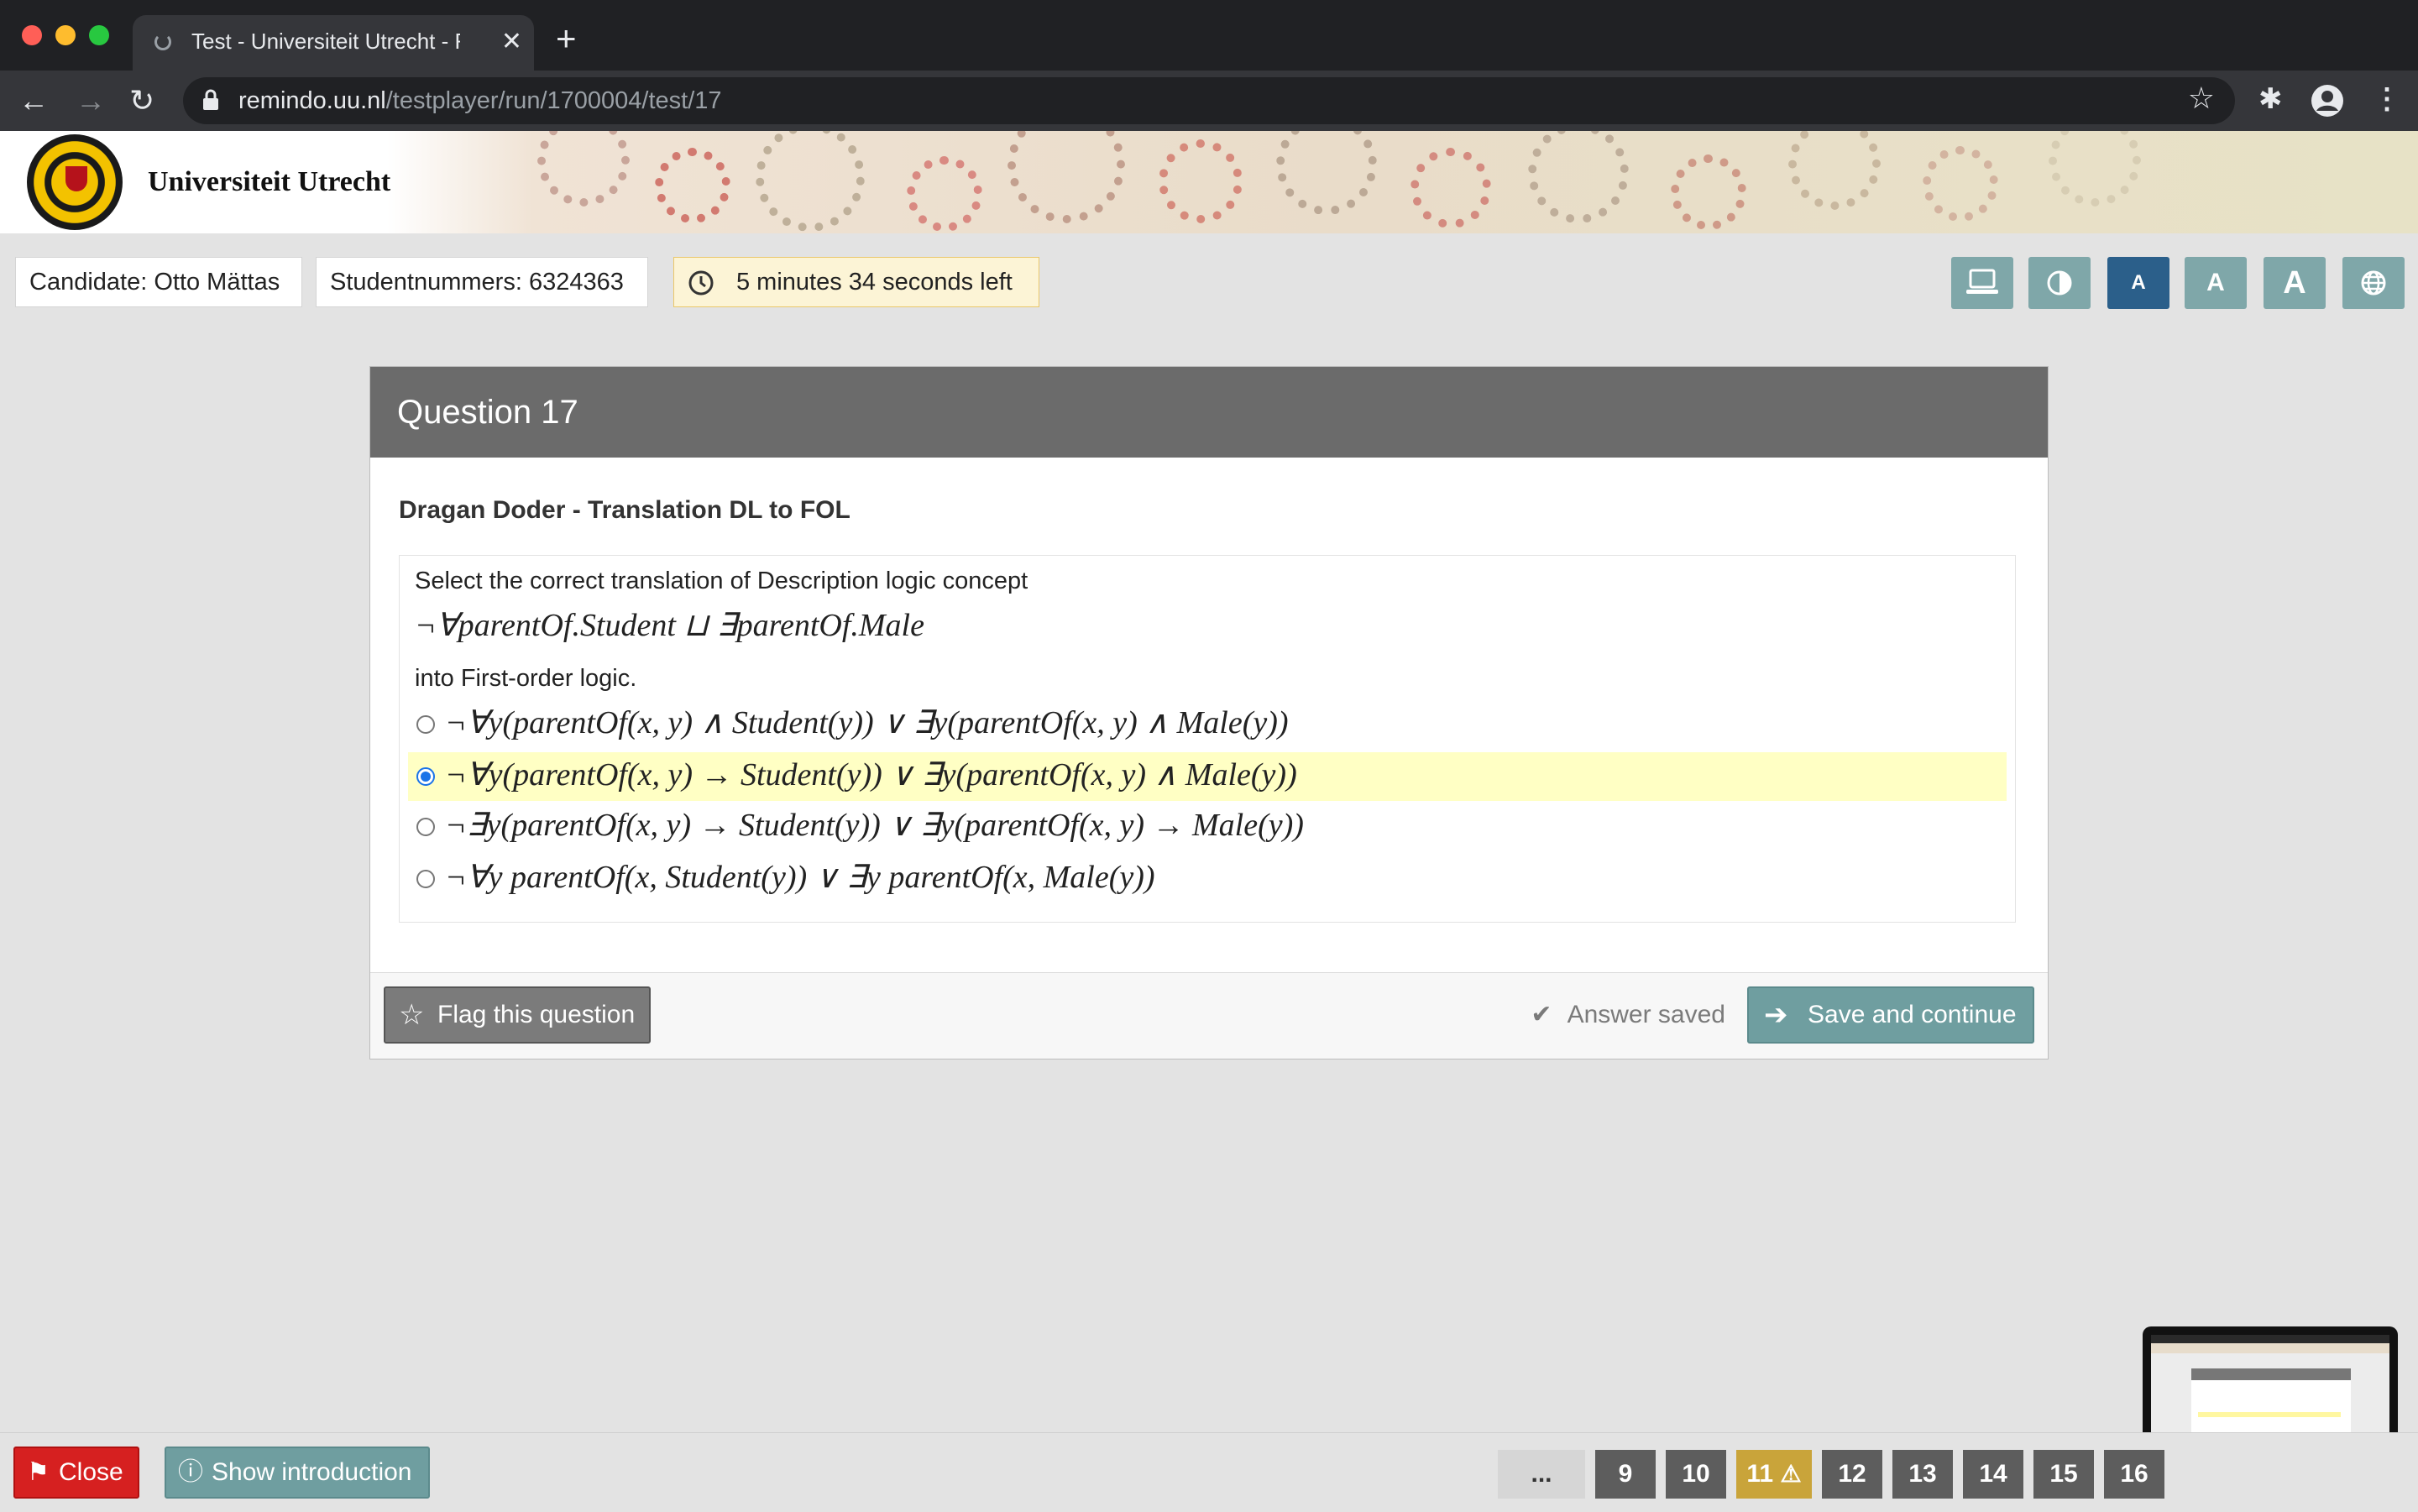 This screenshot has width=2418, height=1512. Describe the element at coordinates (1852, 1474) in the screenshot. I see `question-nav-12: 12` at that location.